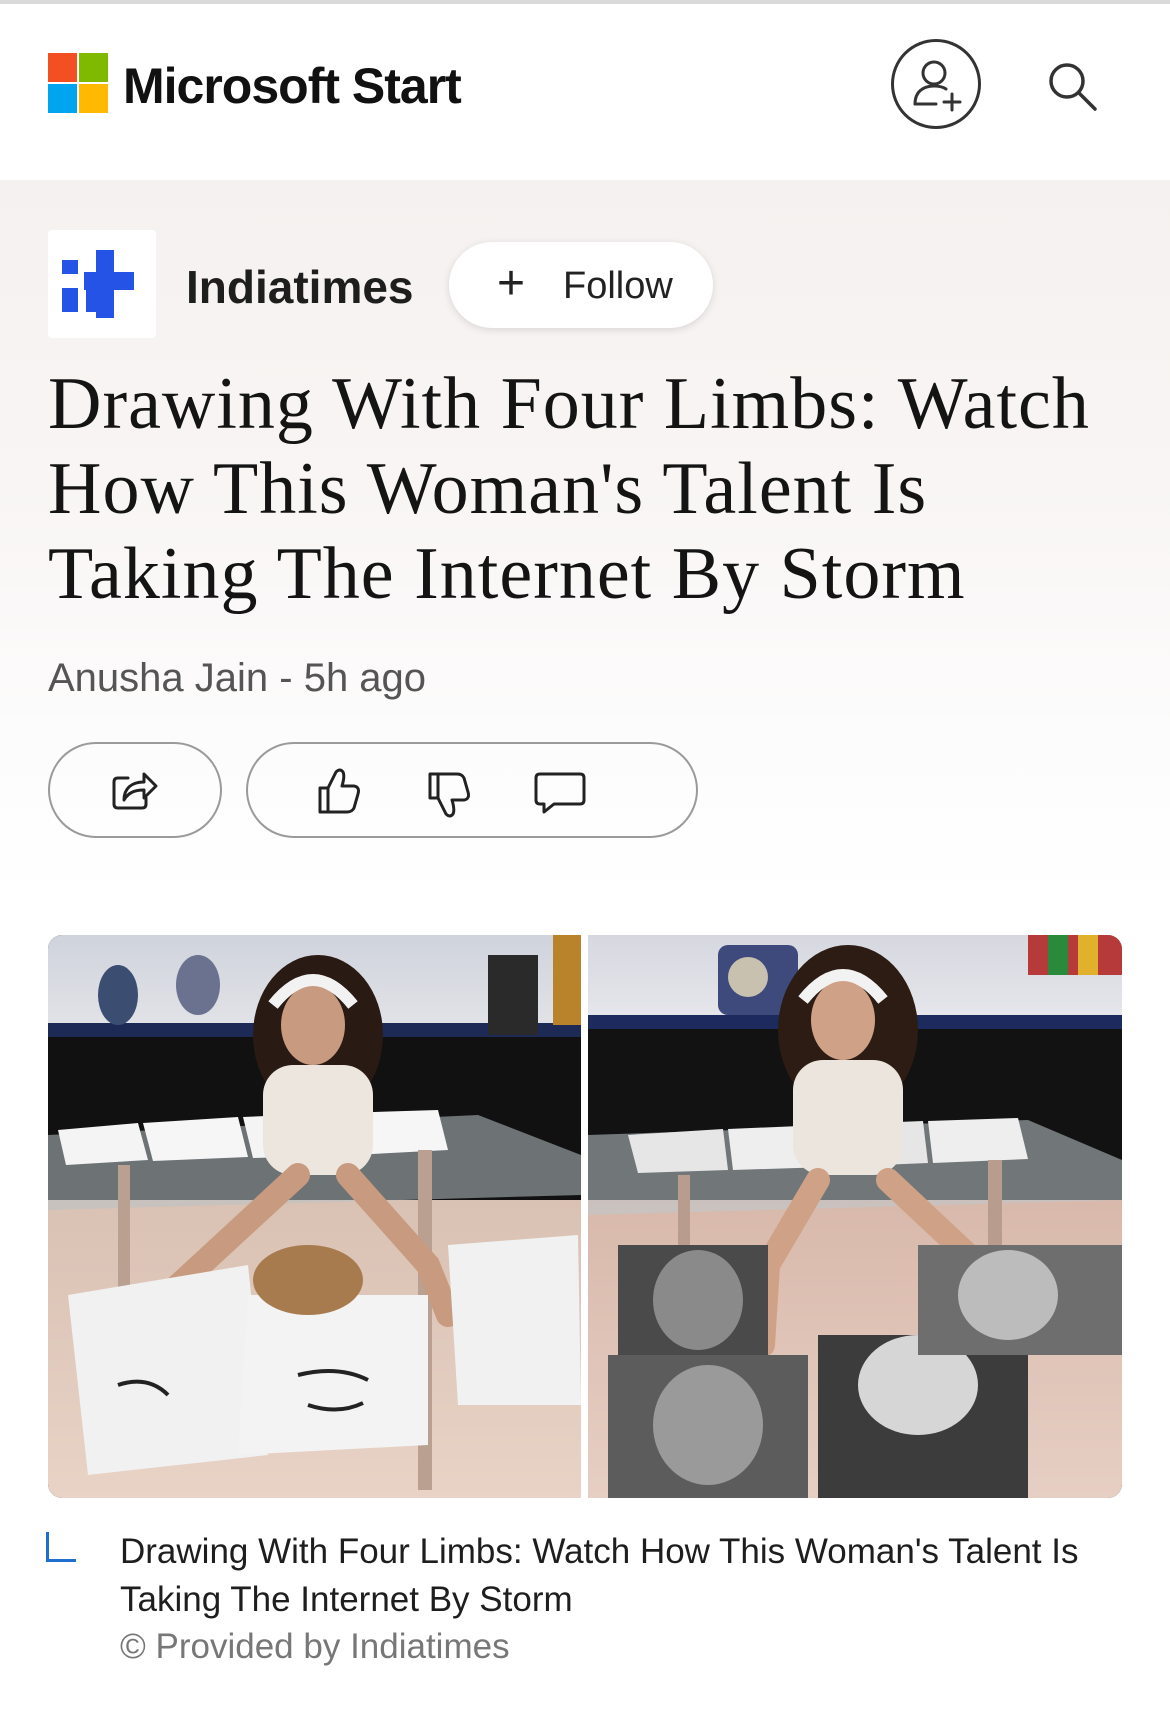  I want to click on caption-marker-icon, so click(61, 1547).